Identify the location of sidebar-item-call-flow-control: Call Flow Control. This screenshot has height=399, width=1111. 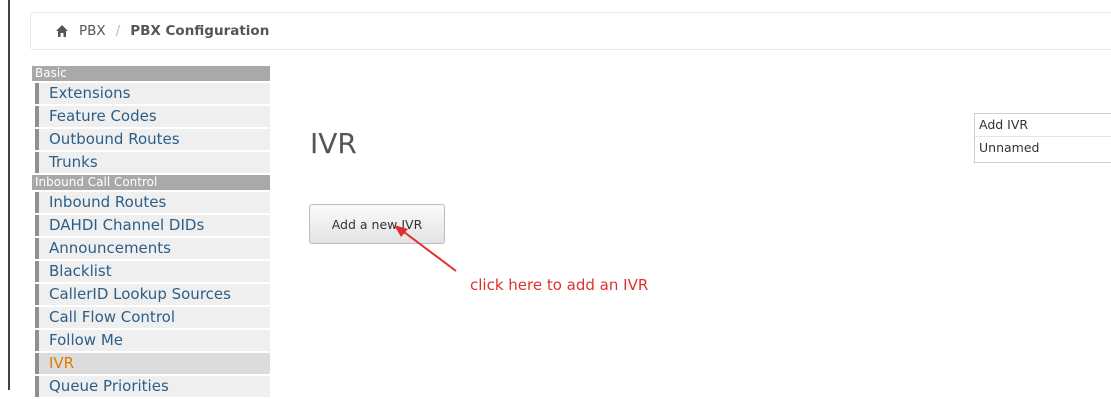
(152, 317).